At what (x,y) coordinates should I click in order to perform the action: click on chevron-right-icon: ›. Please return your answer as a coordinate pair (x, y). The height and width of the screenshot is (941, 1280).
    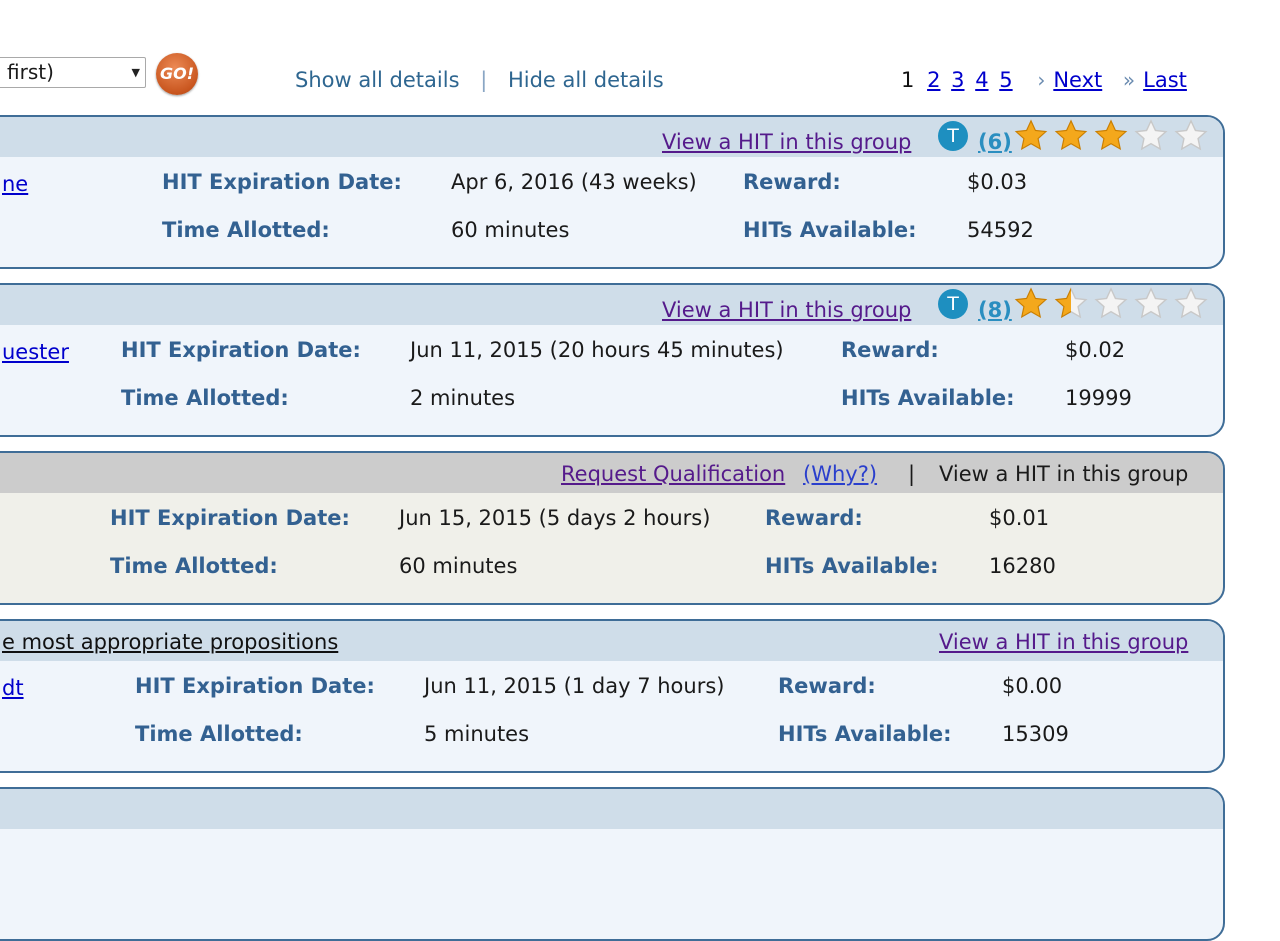
    Looking at the image, I should click on (1041, 80).